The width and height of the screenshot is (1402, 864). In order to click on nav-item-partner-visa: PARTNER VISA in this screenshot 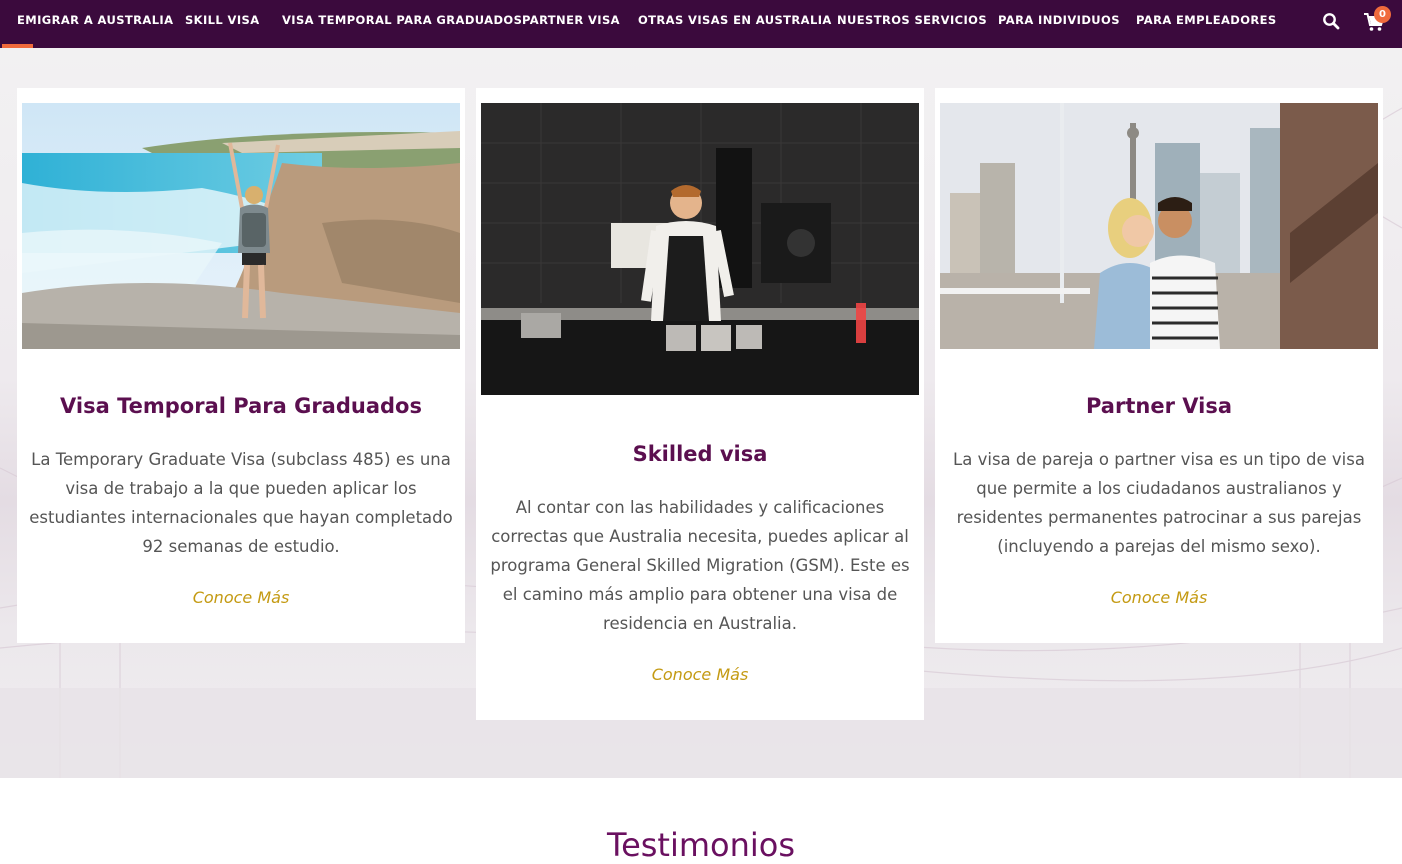, I will do `click(571, 20)`.